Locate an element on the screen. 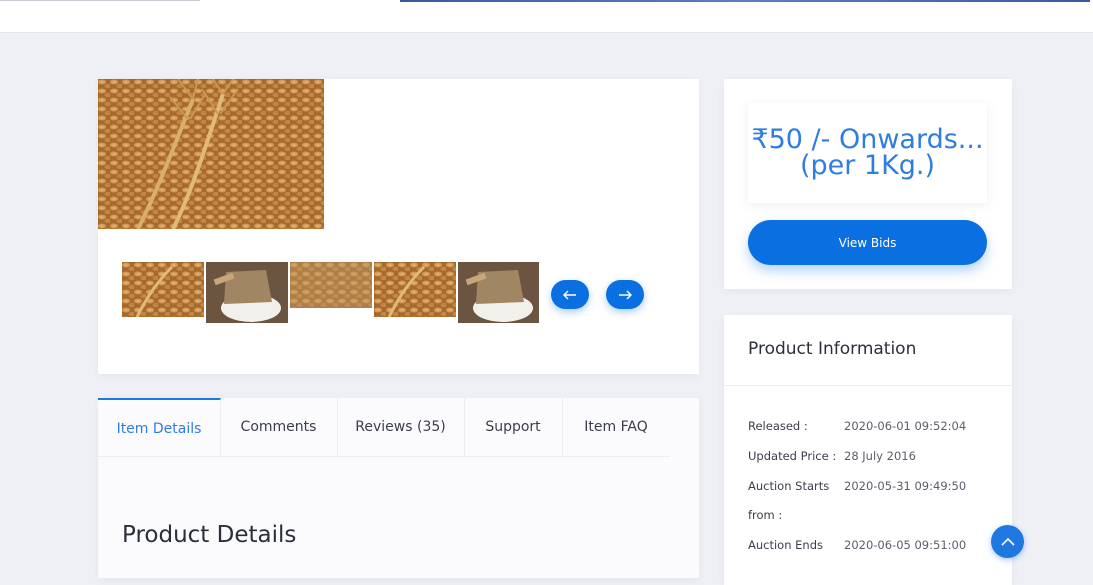 Image resolution: width=1093 pixels, height=585 pixels. arrow-left-icon is located at coordinates (569, 294).